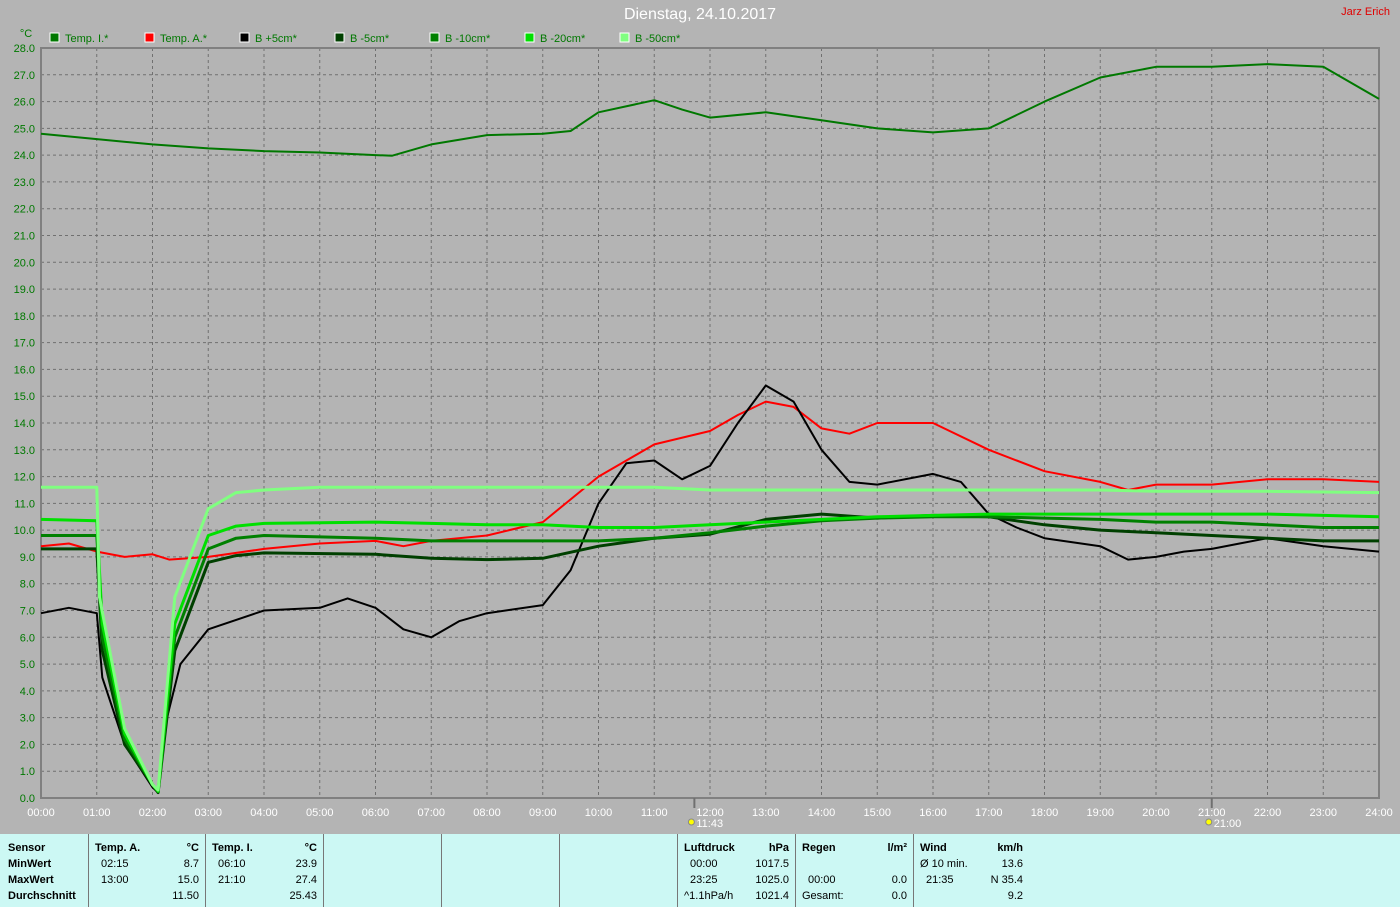  Describe the element at coordinates (232, 864) in the screenshot. I see `min-time: 06:10` at that location.